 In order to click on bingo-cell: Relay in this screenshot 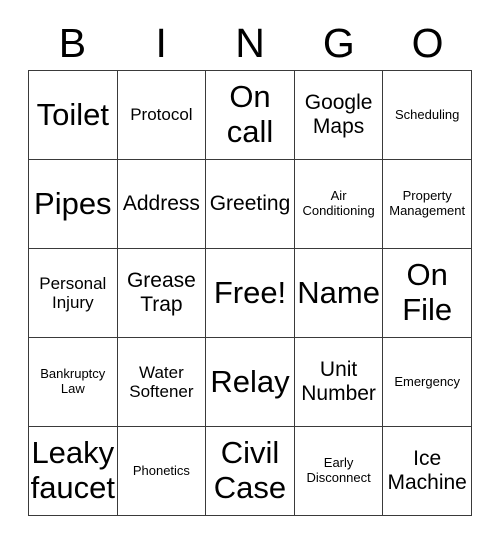, I will do `click(250, 382)`.